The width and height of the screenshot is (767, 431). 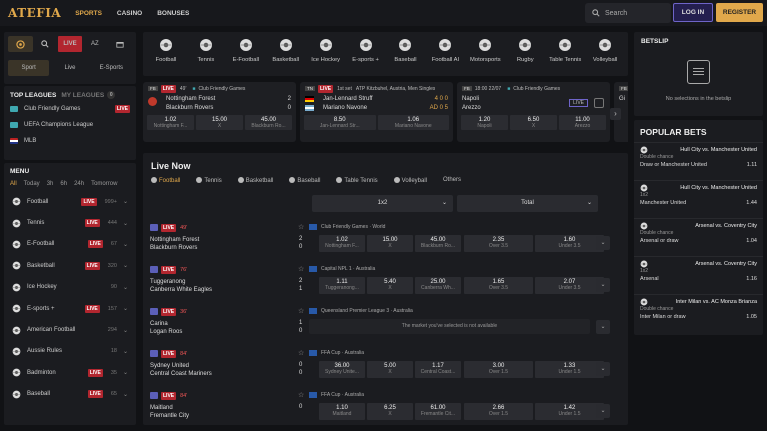 What do you see at coordinates (308, 180) in the screenshot?
I see `live-filter-tab: Baseball` at bounding box center [308, 180].